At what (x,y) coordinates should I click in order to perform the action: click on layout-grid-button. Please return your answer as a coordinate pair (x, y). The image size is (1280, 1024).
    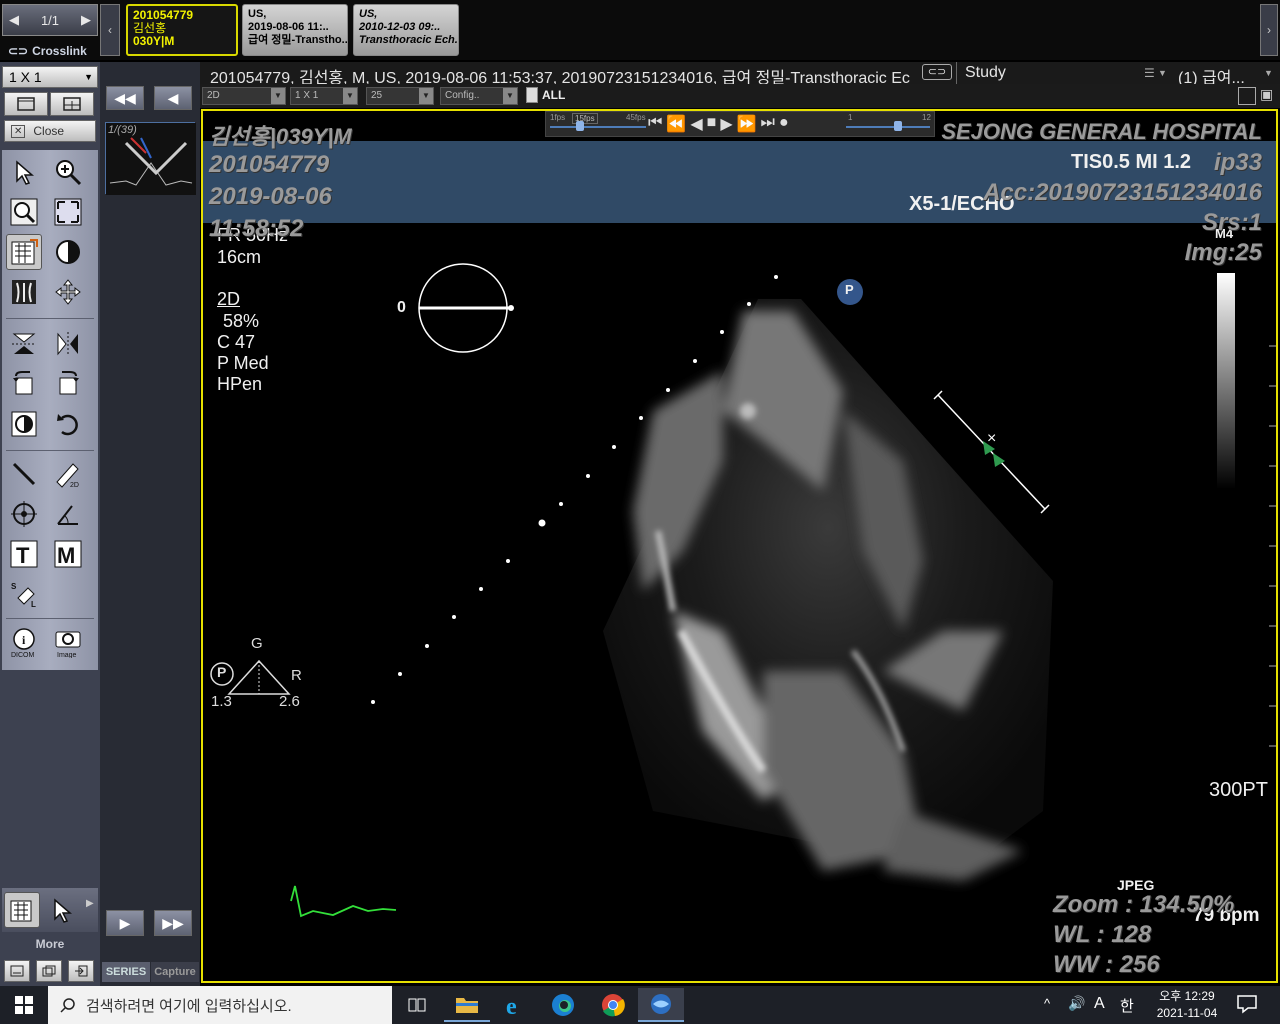
    Looking at the image, I should click on (72, 104).